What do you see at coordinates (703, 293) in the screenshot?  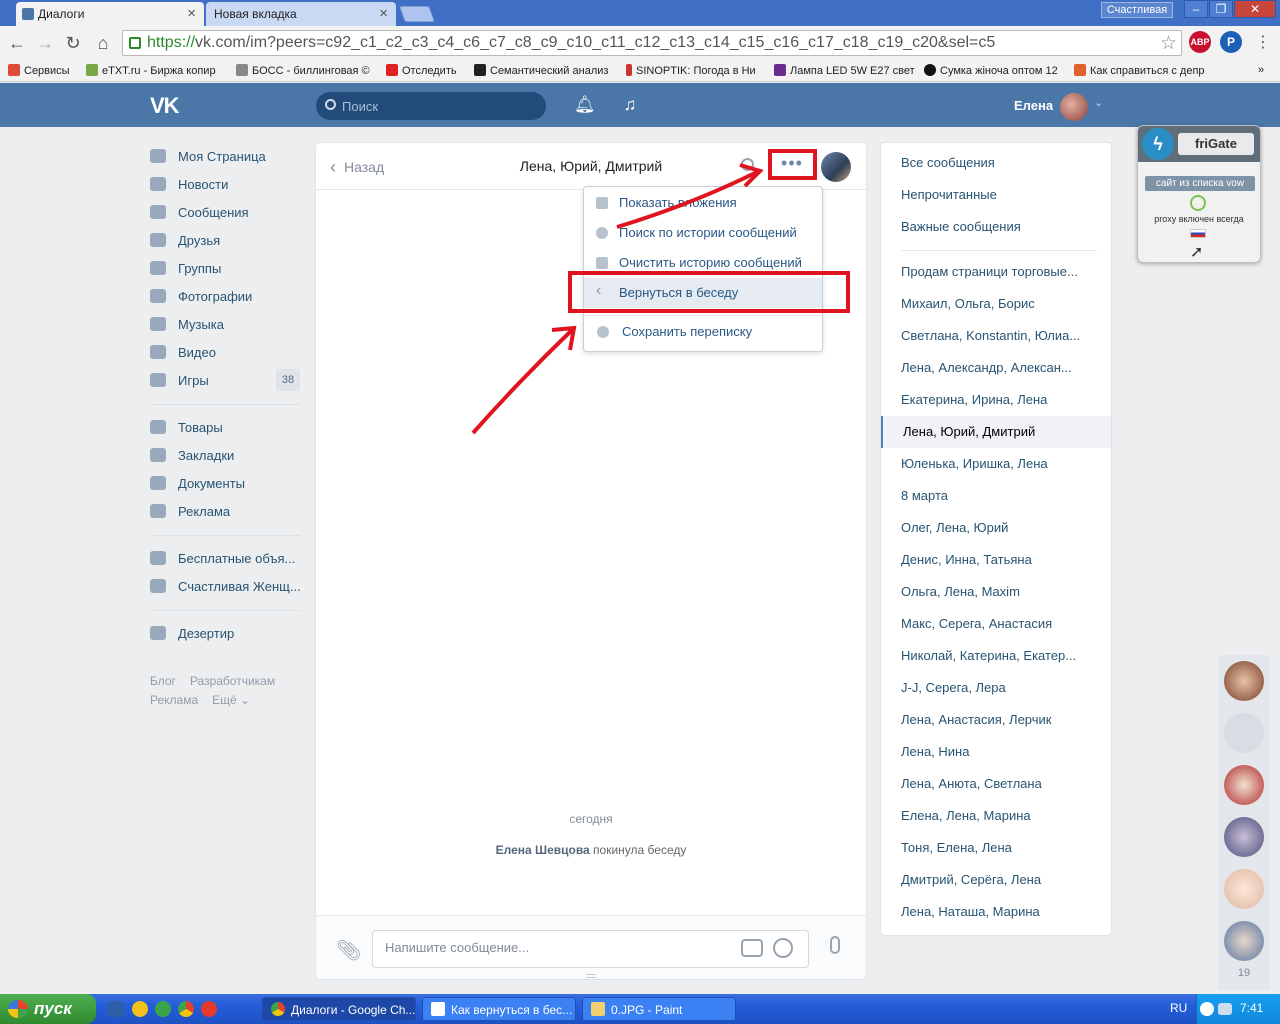 I see `menu-item-return-to-chat: ‹ Вернуться в беседу` at bounding box center [703, 293].